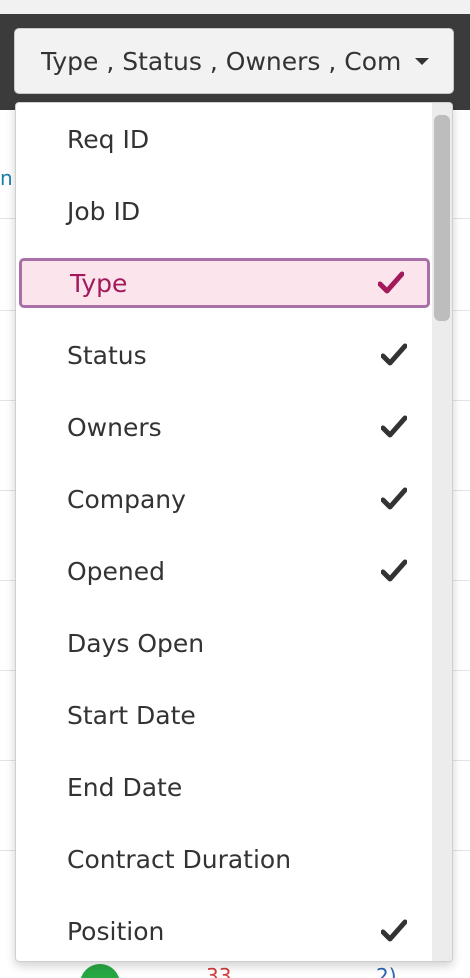 This screenshot has width=470, height=978. What do you see at coordinates (235, 7) in the screenshot?
I see `top-strip` at bounding box center [235, 7].